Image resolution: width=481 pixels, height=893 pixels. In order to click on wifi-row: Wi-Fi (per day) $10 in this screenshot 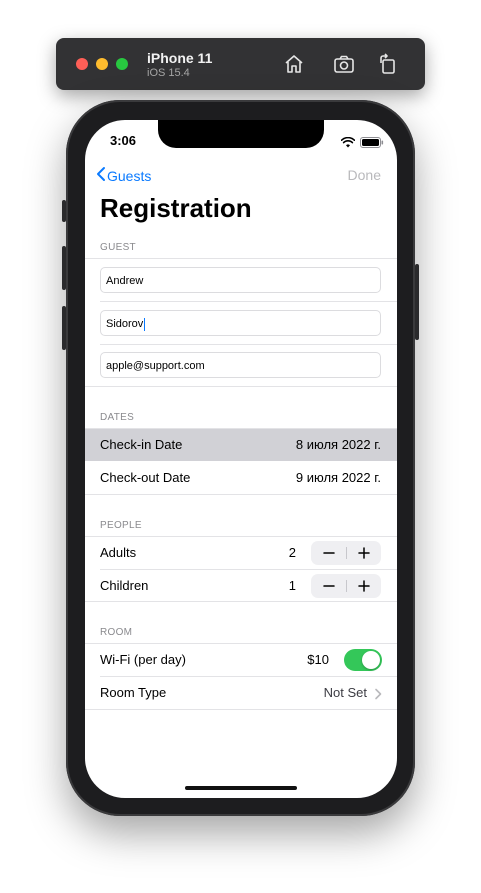, I will do `click(241, 660)`.